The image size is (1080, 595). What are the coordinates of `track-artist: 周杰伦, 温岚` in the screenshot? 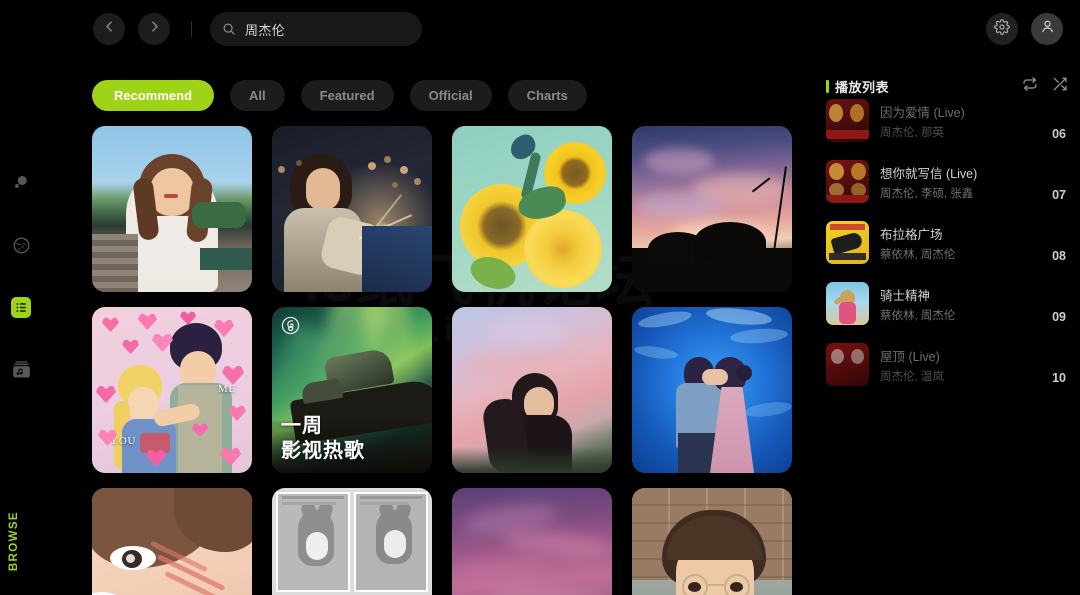 It's located at (912, 376).